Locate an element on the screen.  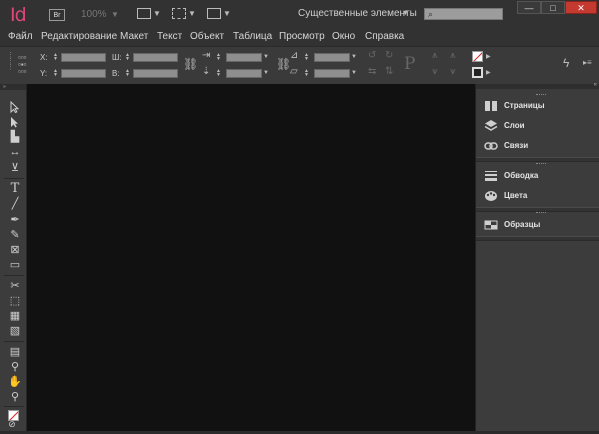
workspace-switcher: Существенные элементы is located at coordinates (357, 13).